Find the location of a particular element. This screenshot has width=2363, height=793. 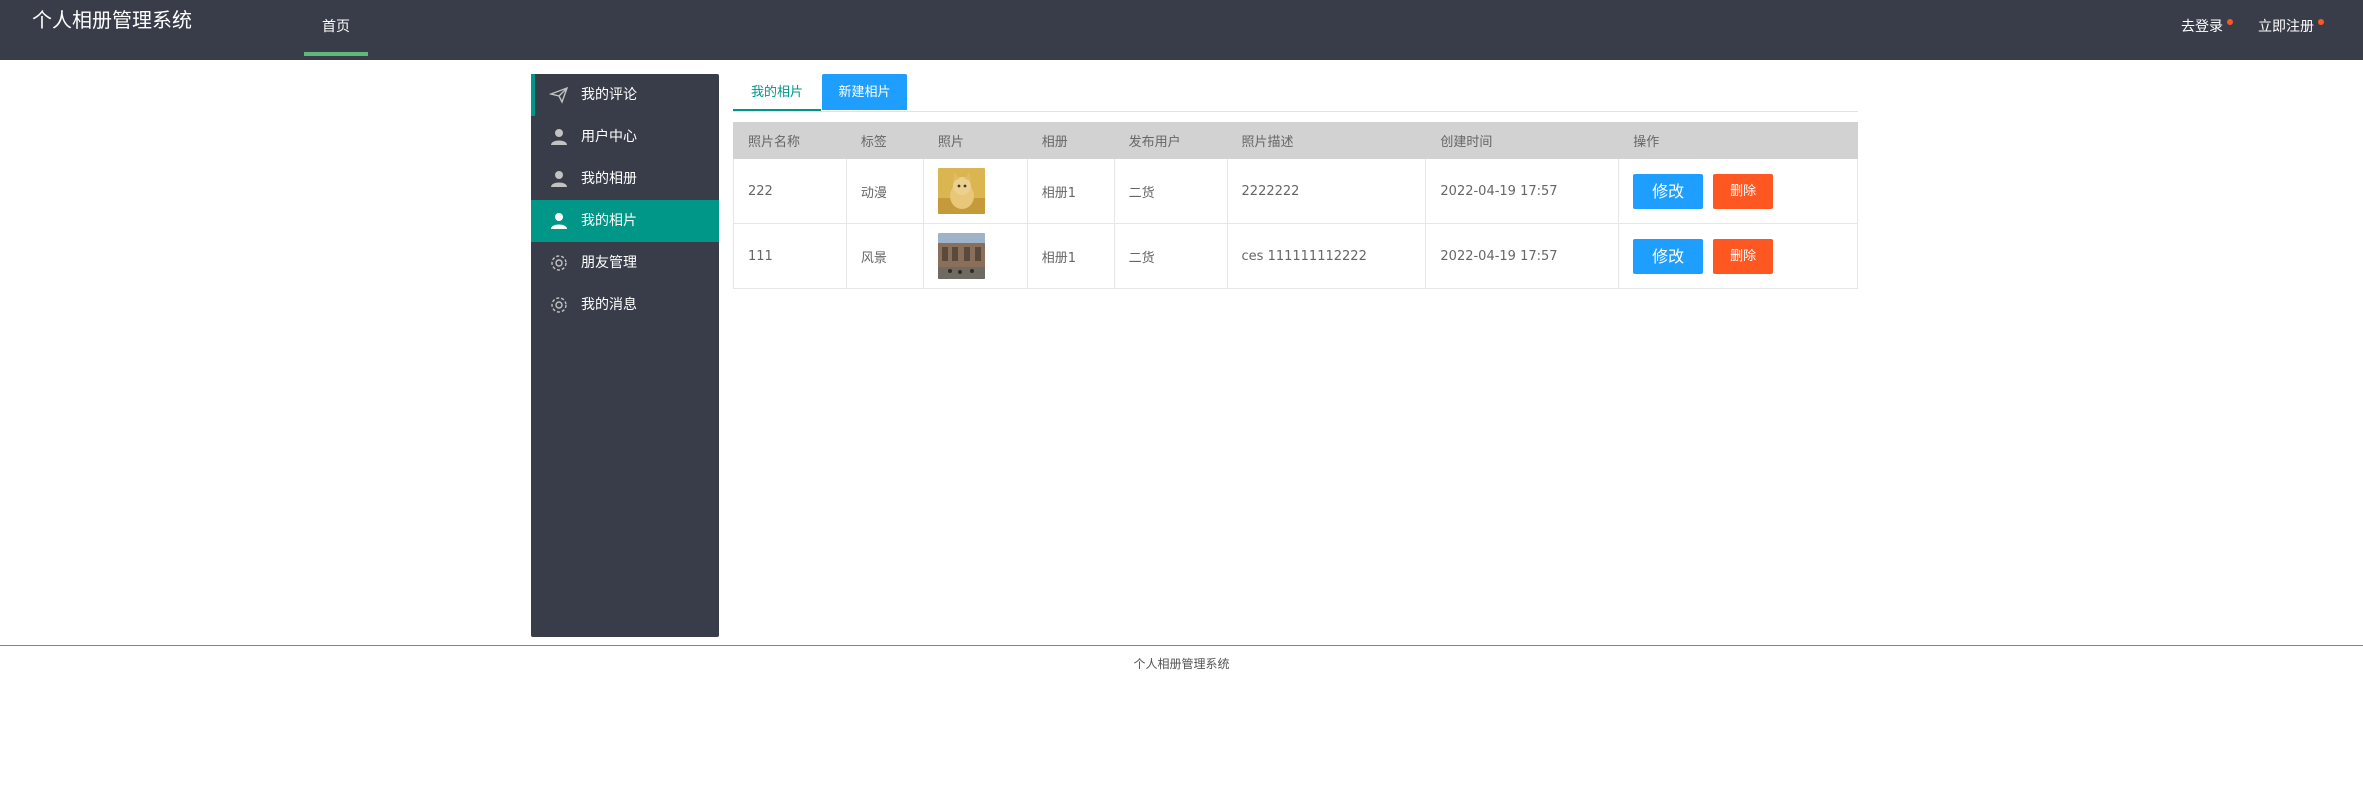

sidebar-item-label: 我的相册 is located at coordinates (609, 179).